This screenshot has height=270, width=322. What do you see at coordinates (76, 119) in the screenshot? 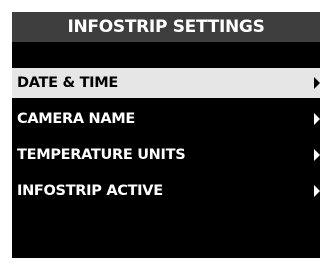
I see `menu-item-label: CAMERA NAME` at bounding box center [76, 119].